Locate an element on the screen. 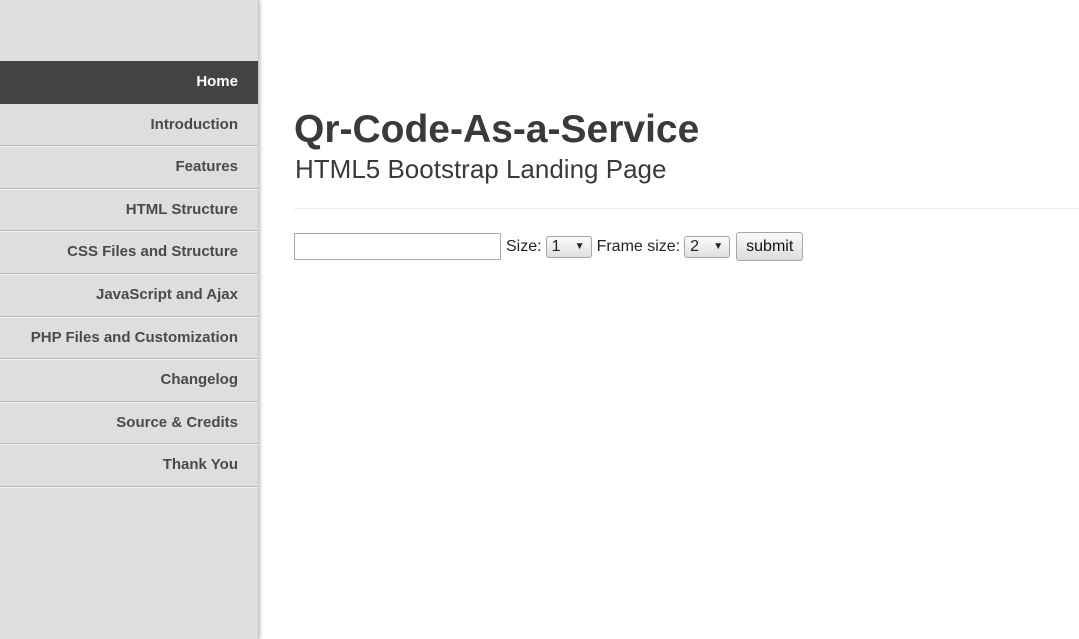  sidebar-item-introduction: Introduction is located at coordinates (129, 125).